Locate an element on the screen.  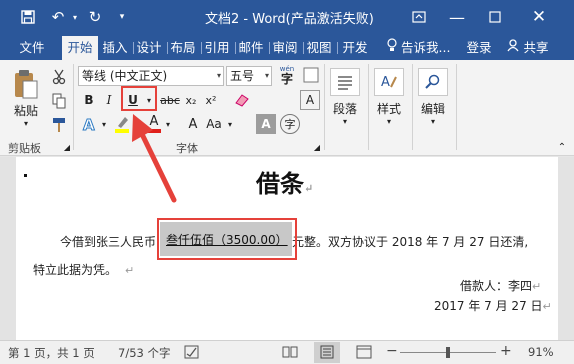
tab-developer: 开发 is located at coordinates (355, 48).